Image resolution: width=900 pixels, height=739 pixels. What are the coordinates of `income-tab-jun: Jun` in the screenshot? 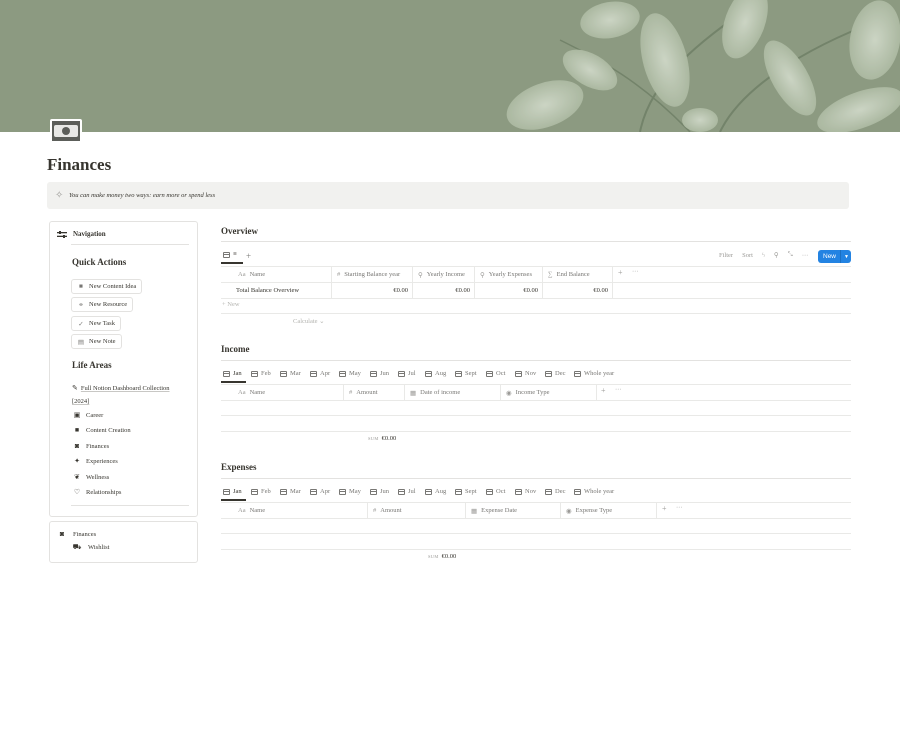 It's located at (379, 373).